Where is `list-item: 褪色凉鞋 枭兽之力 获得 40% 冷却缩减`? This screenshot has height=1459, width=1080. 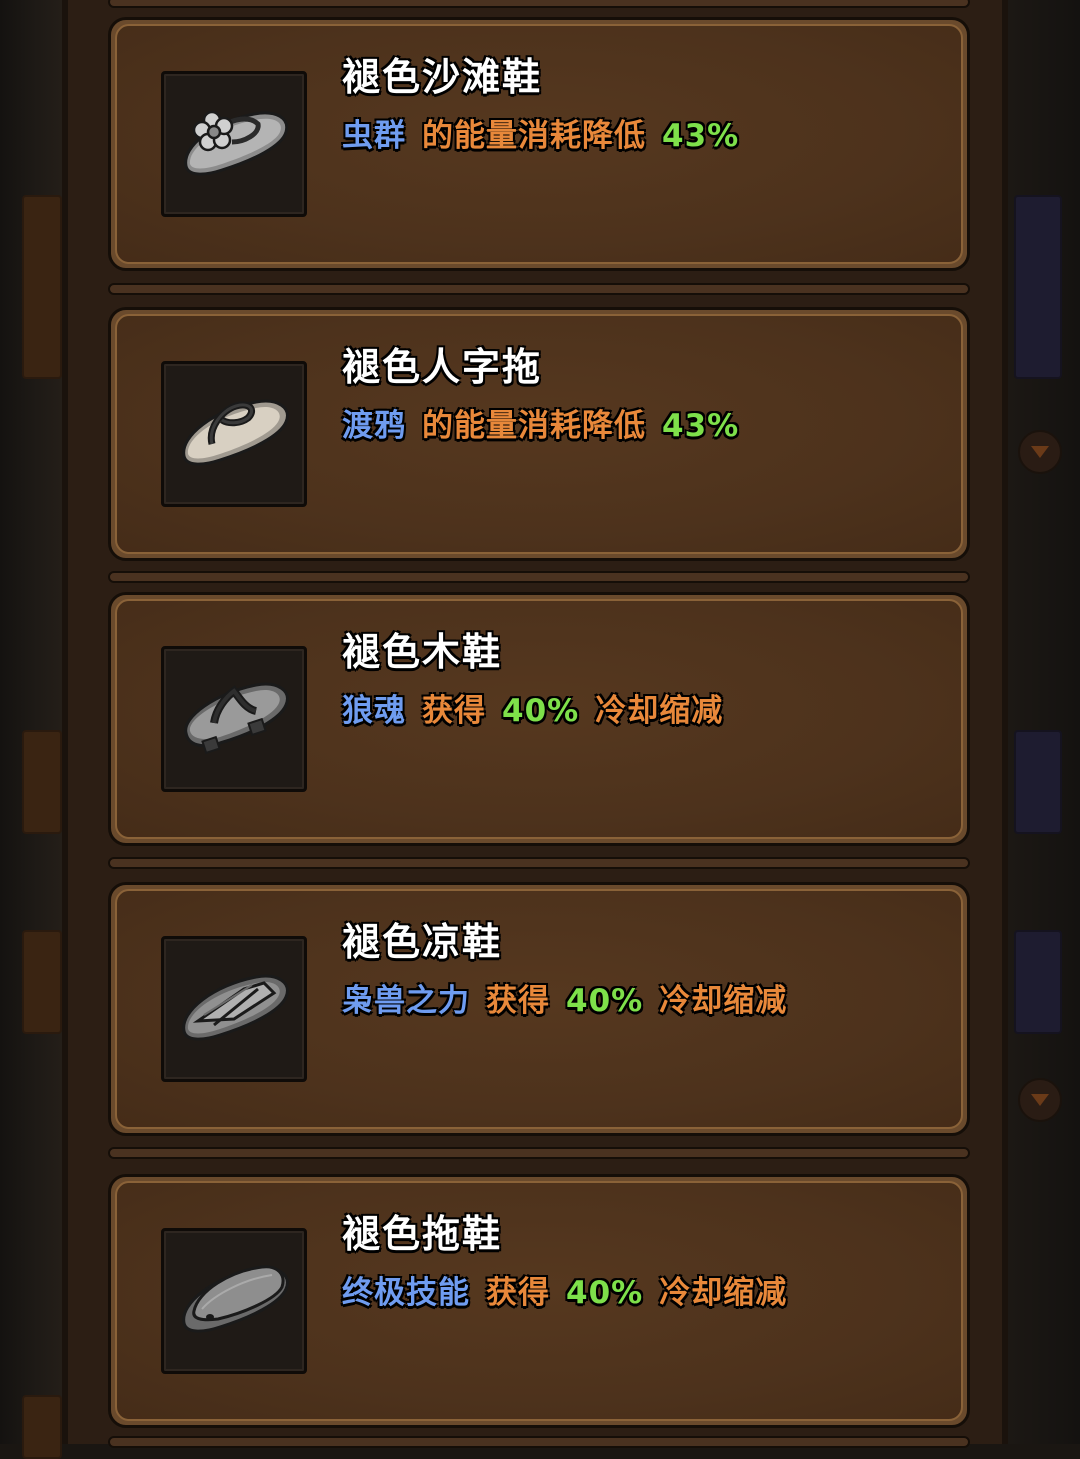 list-item: 褪色凉鞋 枭兽之力 获得 40% 冷却缩减 is located at coordinates (539, 1009).